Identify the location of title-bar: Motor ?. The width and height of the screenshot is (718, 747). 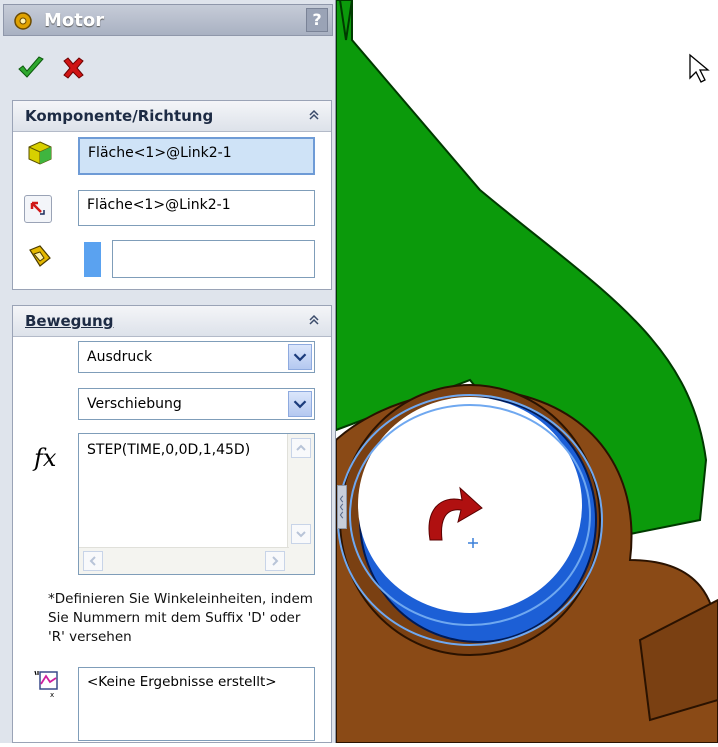
(168, 20).